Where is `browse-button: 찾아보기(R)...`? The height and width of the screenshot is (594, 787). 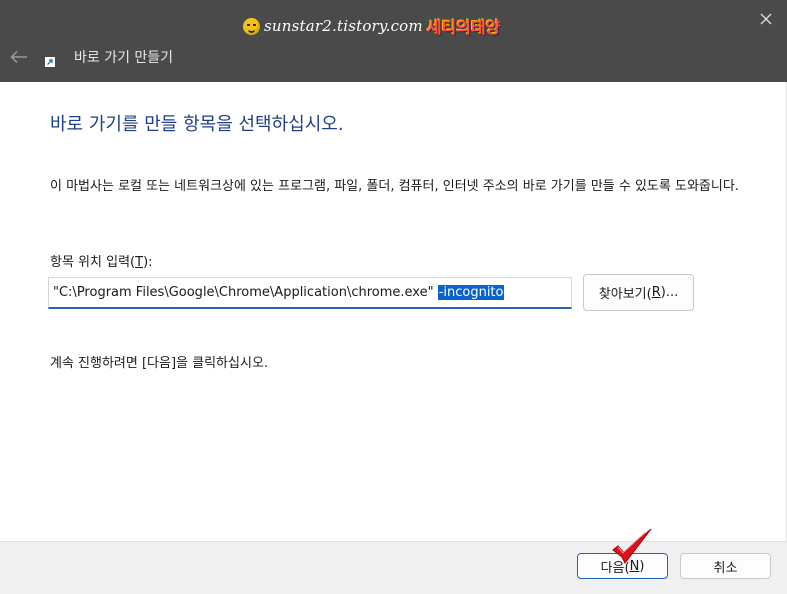
browse-button: 찾아보기(R)... is located at coordinates (638, 292).